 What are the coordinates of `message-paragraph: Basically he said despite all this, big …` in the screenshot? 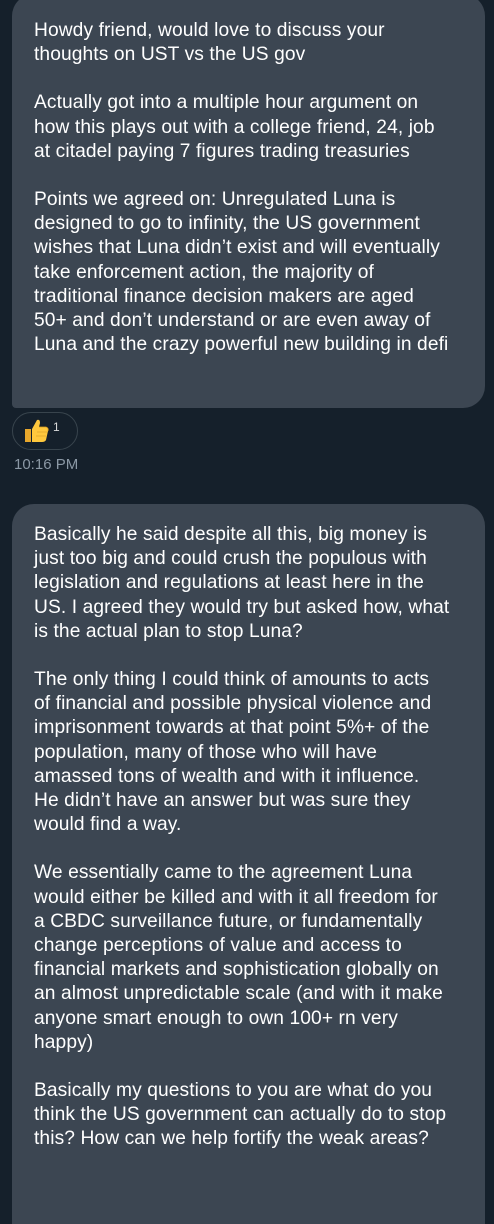 It's located at (242, 583).